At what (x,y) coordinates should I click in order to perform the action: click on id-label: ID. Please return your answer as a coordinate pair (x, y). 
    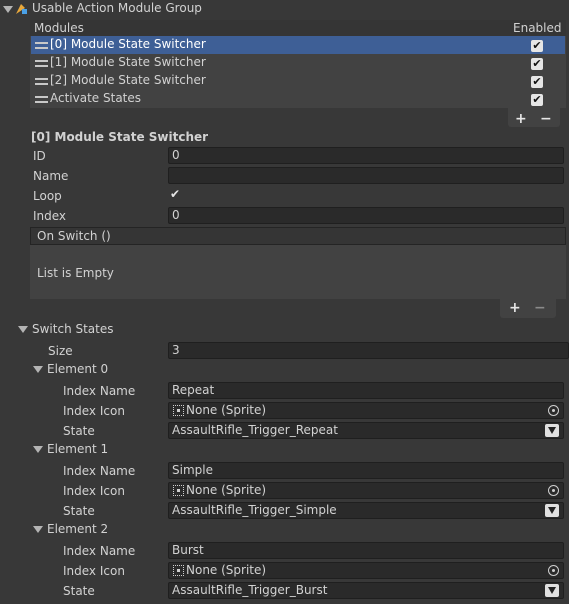
    Looking at the image, I should click on (39, 156).